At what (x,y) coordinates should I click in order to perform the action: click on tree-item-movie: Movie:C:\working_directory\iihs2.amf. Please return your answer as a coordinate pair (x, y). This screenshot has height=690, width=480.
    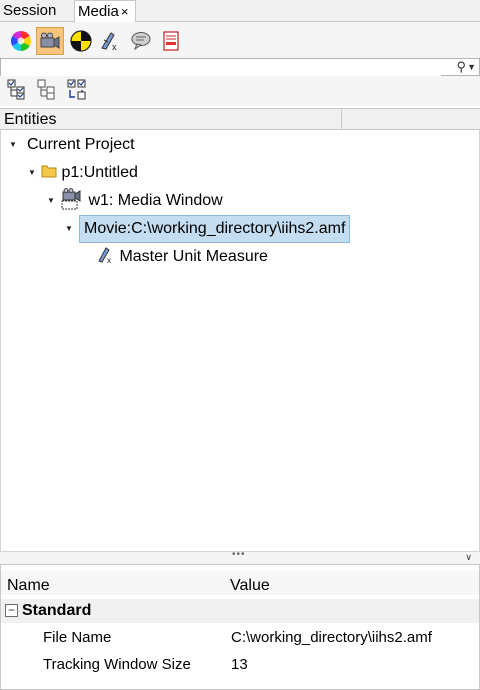
    Looking at the image, I should click on (215, 229).